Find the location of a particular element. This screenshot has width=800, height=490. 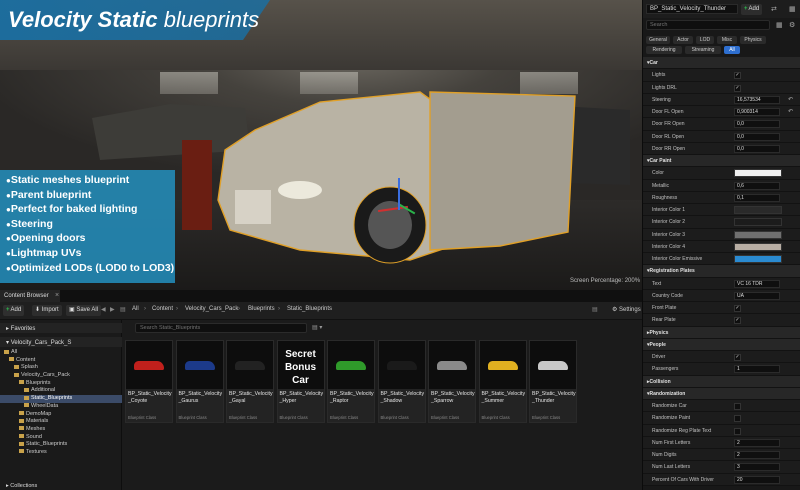

filter-physics: Physics is located at coordinates (753, 40).